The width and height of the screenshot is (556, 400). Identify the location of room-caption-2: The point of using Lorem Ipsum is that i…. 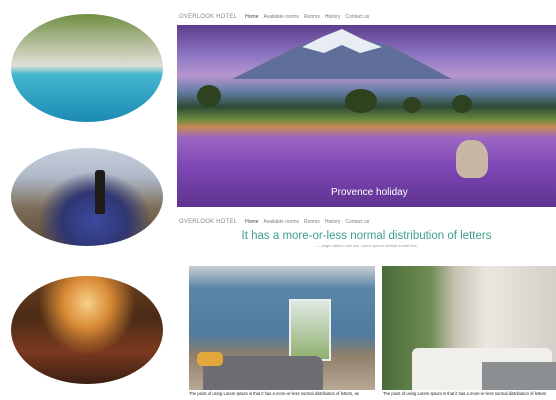
(465, 393).